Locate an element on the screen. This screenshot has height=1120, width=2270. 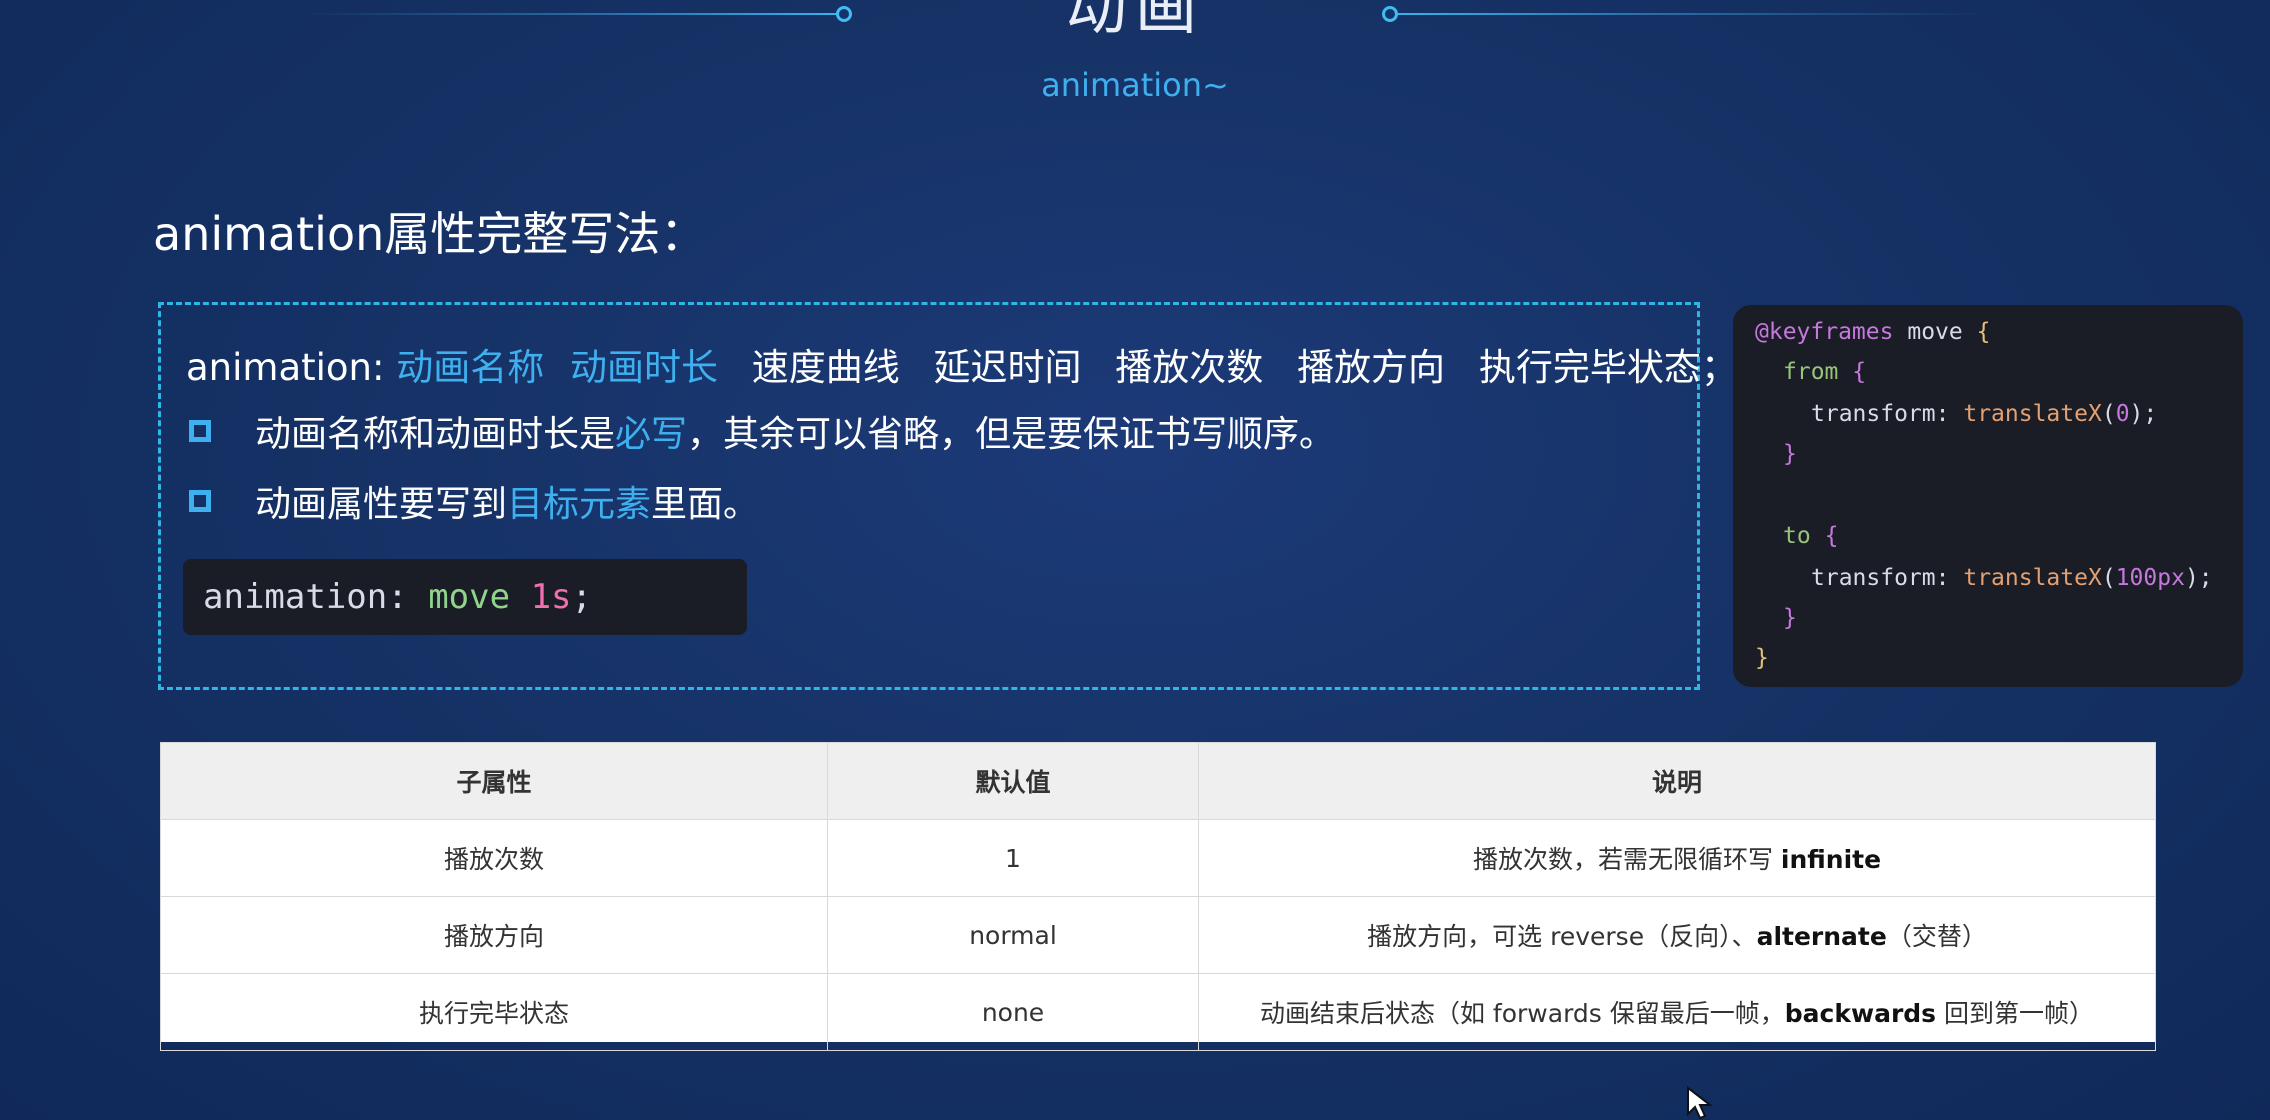
table-row: 播放次数 1 播放次数，若需无限循环写 infinite is located at coordinates (1158, 858).